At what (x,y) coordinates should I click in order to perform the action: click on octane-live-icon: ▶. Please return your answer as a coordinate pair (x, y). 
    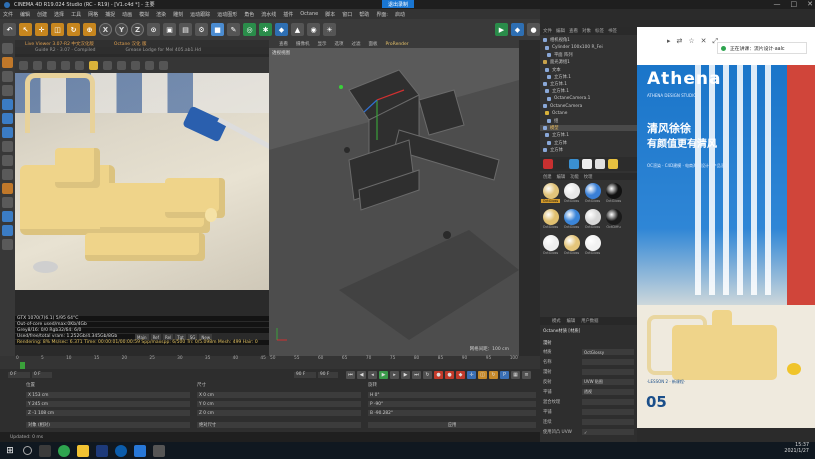
    Looking at the image, I should click on (501, 29).